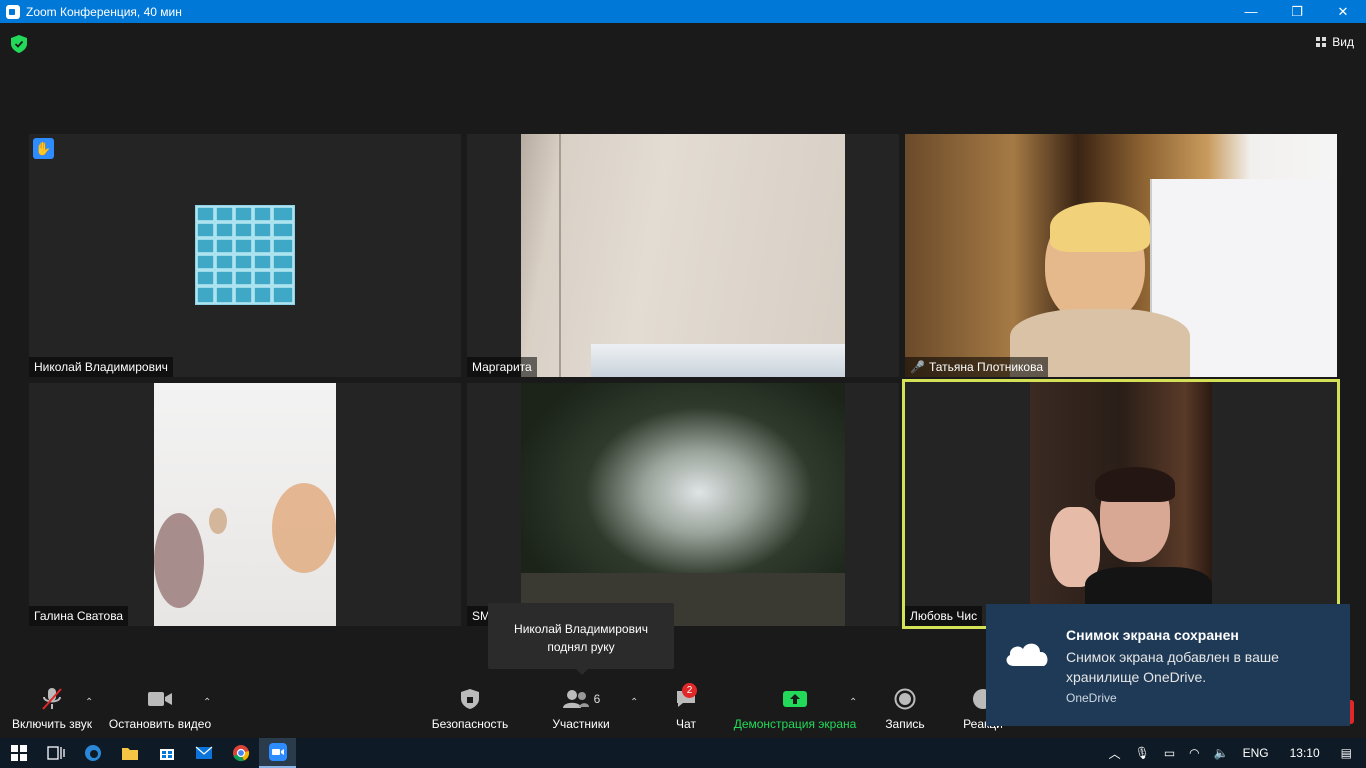 The image size is (1366, 768). I want to click on task-view-button, so click(55, 753).